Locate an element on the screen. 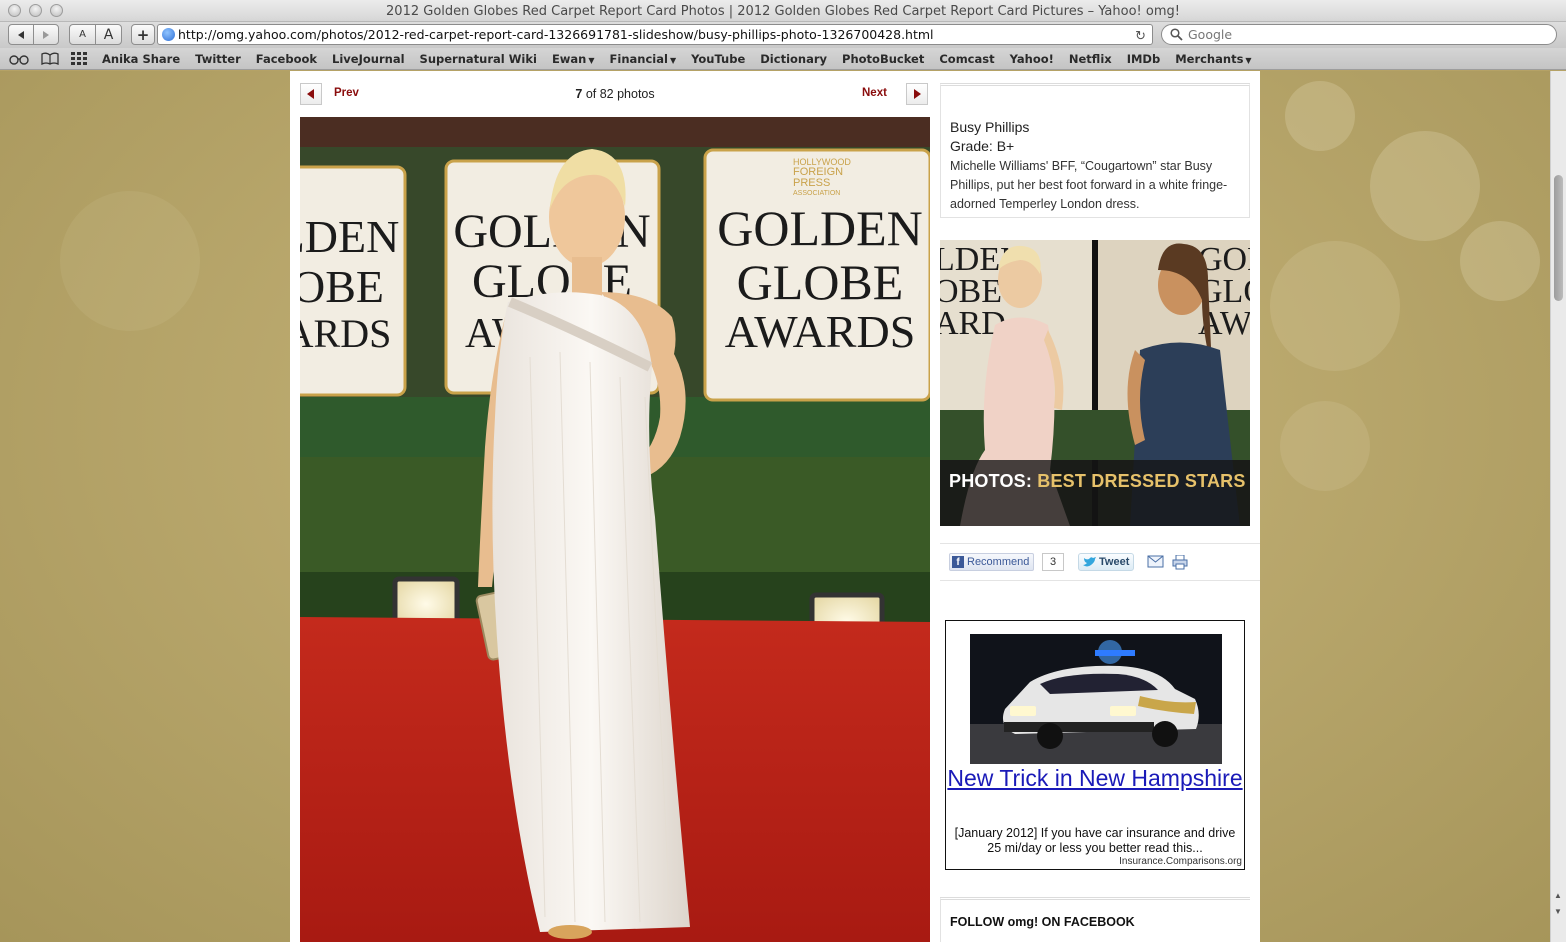 Image resolution: width=1566 pixels, height=942 pixels. celebrity-grade: Grade: B+ is located at coordinates (982, 146).